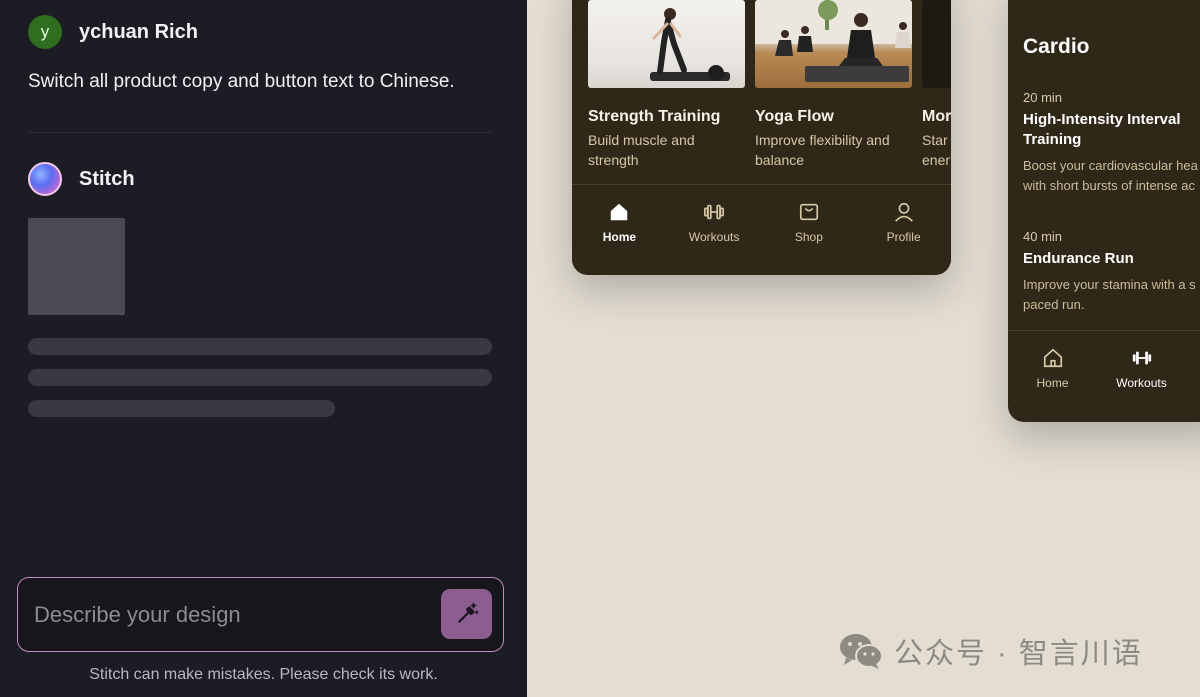 Image resolution: width=1200 pixels, height=697 pixels. What do you see at coordinates (76, 266) in the screenshot?
I see `loading-thumbnail-placeholder` at bounding box center [76, 266].